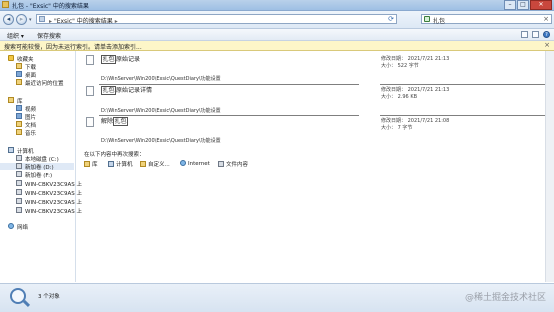 The height and width of the screenshot is (312, 554). Describe the element at coordinates (547, 45) in the screenshot. I see `info-bar-close-icon: ×` at that location.